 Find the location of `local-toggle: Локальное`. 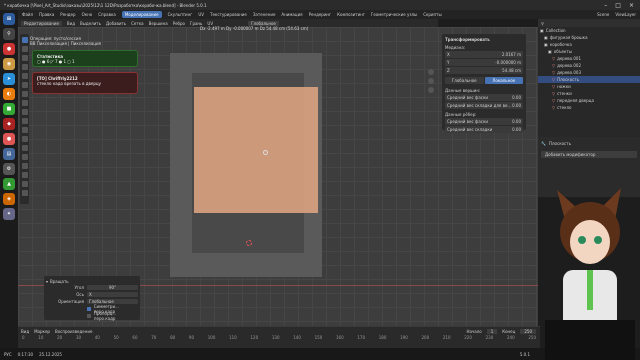

local-toggle: Локальное is located at coordinates (503, 80).